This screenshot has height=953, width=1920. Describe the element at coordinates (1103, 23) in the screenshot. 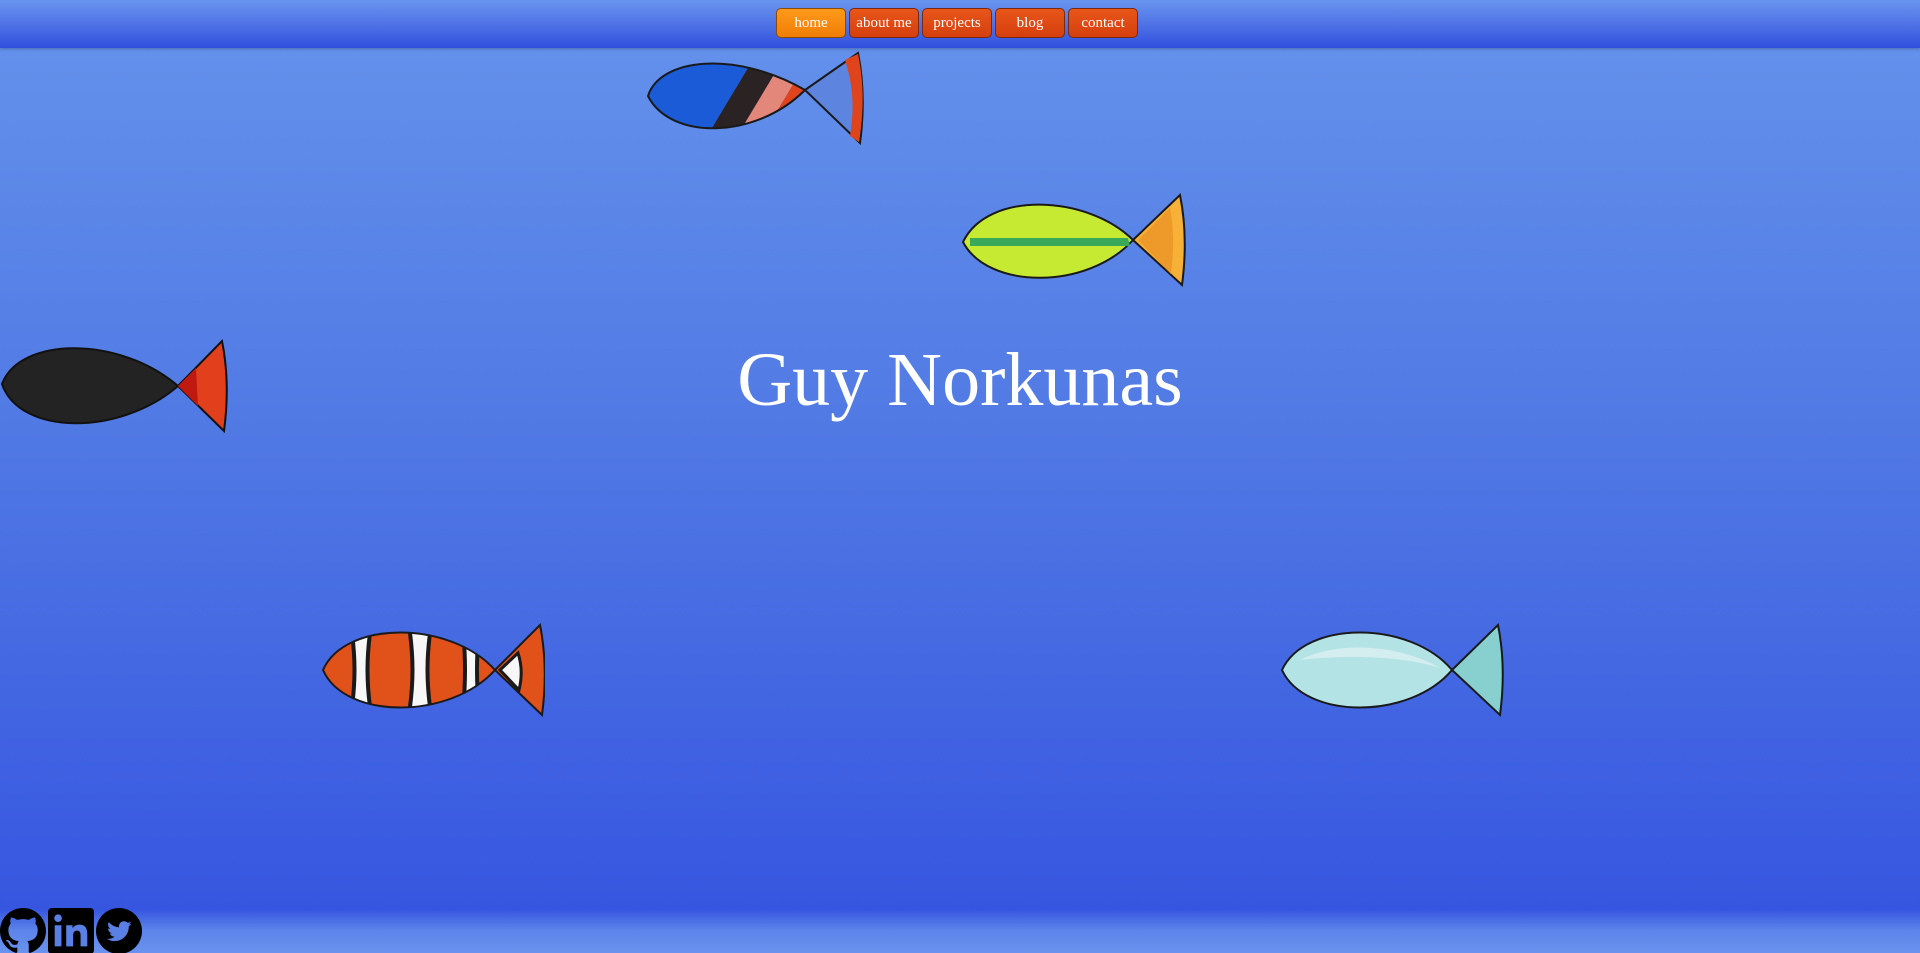

I see `nav-contact-button: contact` at that location.